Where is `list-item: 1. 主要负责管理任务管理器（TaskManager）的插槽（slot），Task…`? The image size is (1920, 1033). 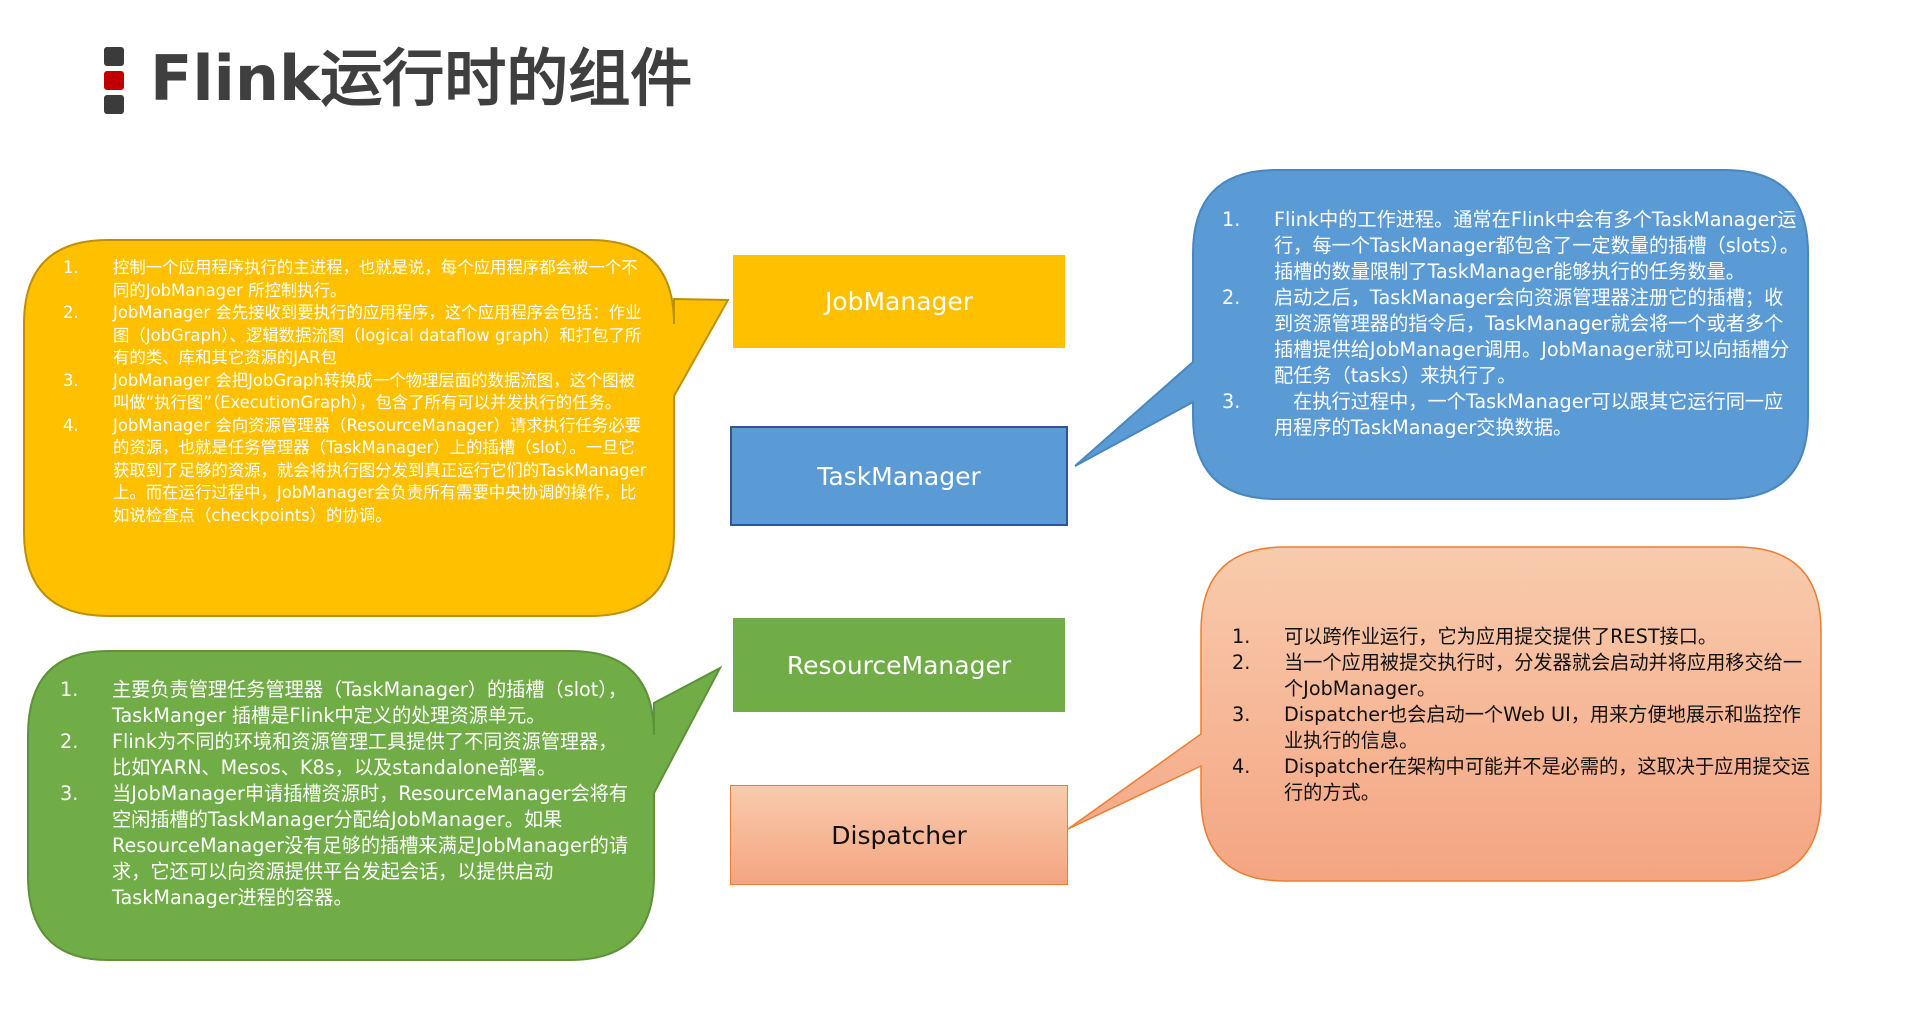
list-item: 1. 主要负责管理任务管理器（TaskManager）的插槽（slot），Task… is located at coordinates (344, 702).